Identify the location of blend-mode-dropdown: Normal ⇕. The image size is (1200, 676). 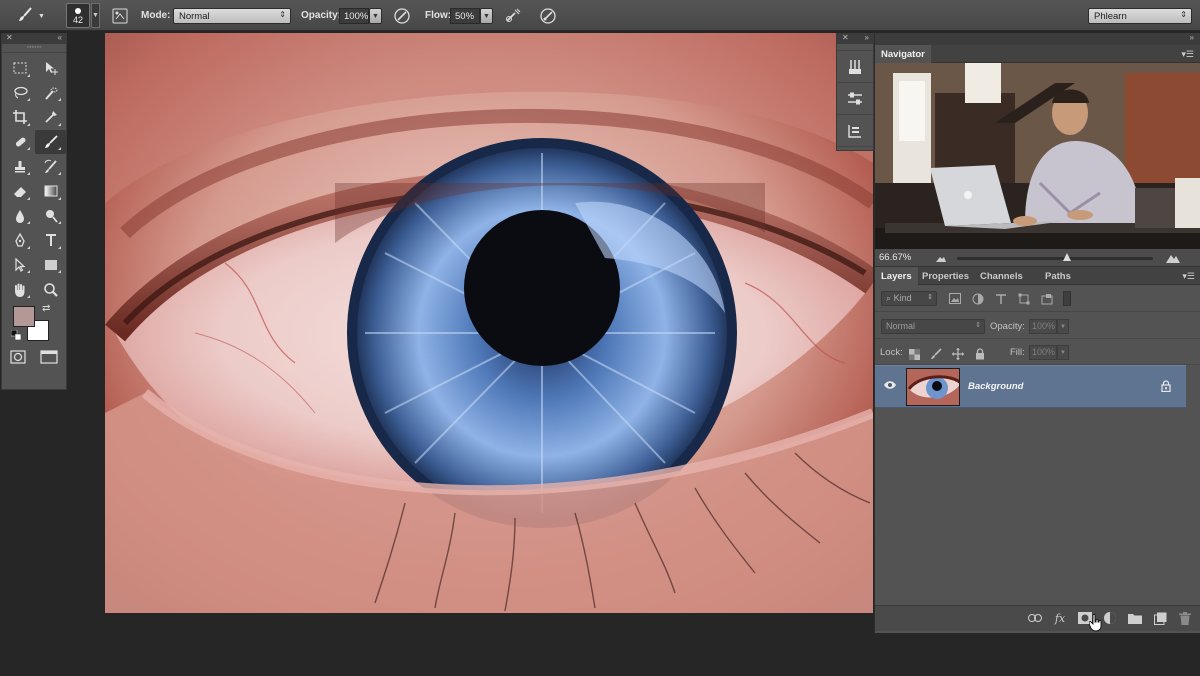
(933, 326).